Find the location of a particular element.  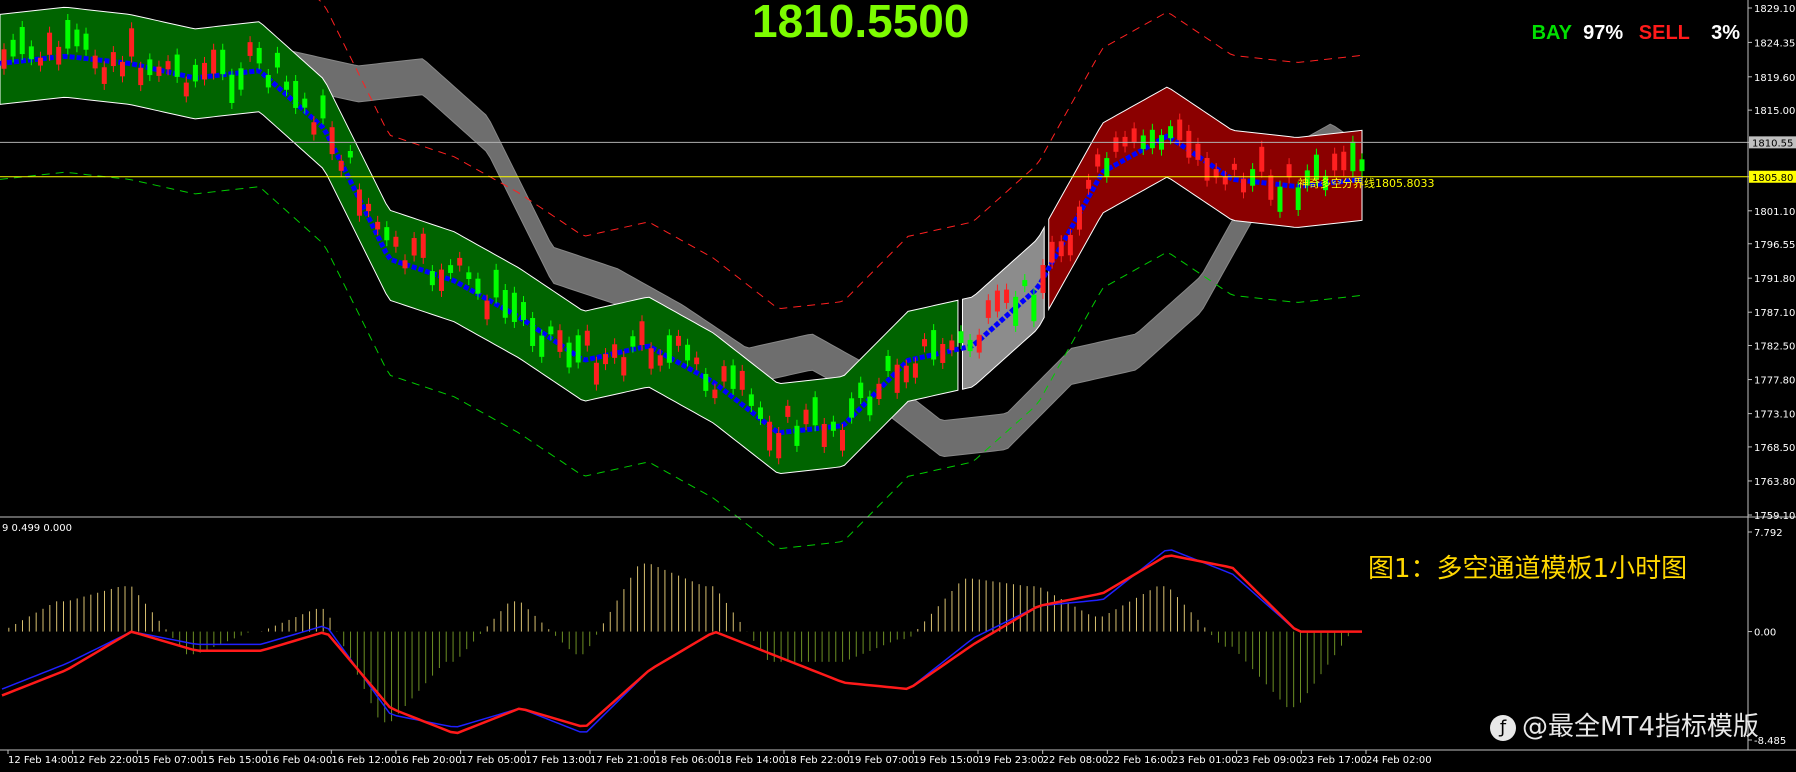

x-tick-label: 19 Feb 23:00 is located at coordinates (1011, 760).